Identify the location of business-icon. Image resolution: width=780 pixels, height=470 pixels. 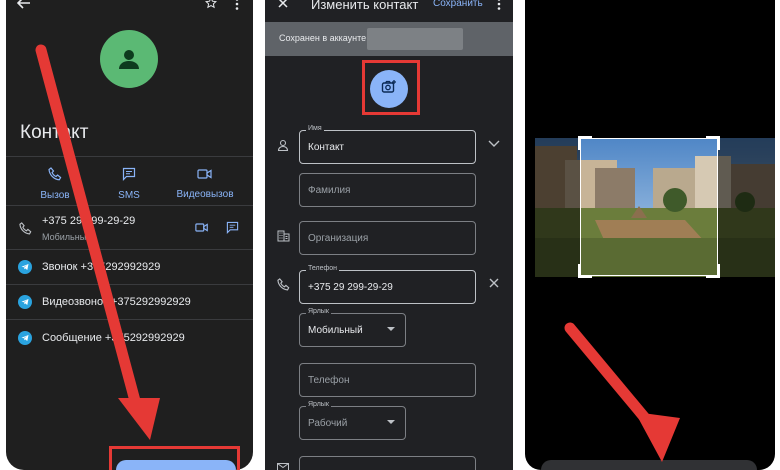
(283, 236).